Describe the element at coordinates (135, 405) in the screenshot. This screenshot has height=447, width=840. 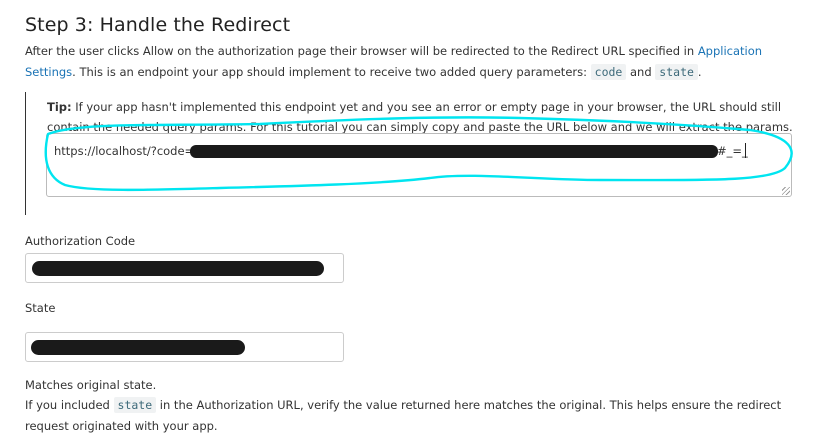
I see `matches-state-param: state` at that location.